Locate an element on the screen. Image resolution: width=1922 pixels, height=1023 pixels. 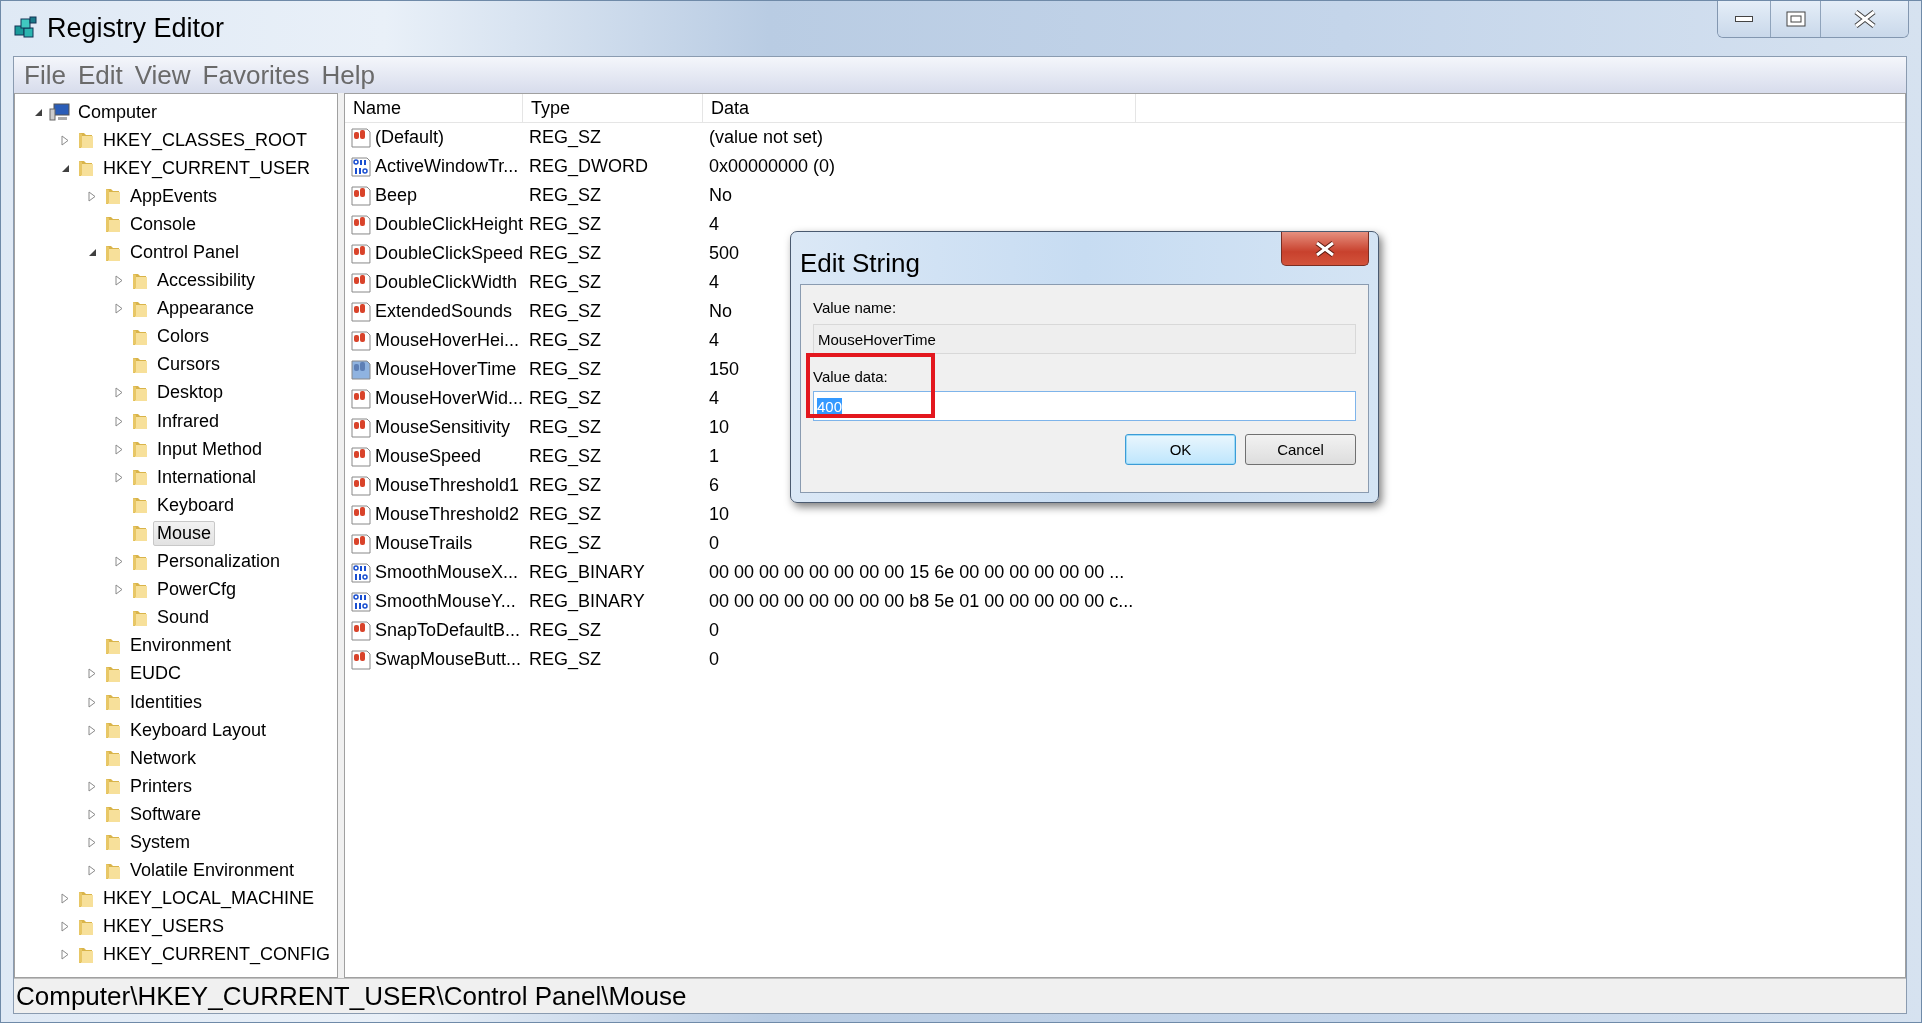
tree-item: System is located at coordinates (160, 842).